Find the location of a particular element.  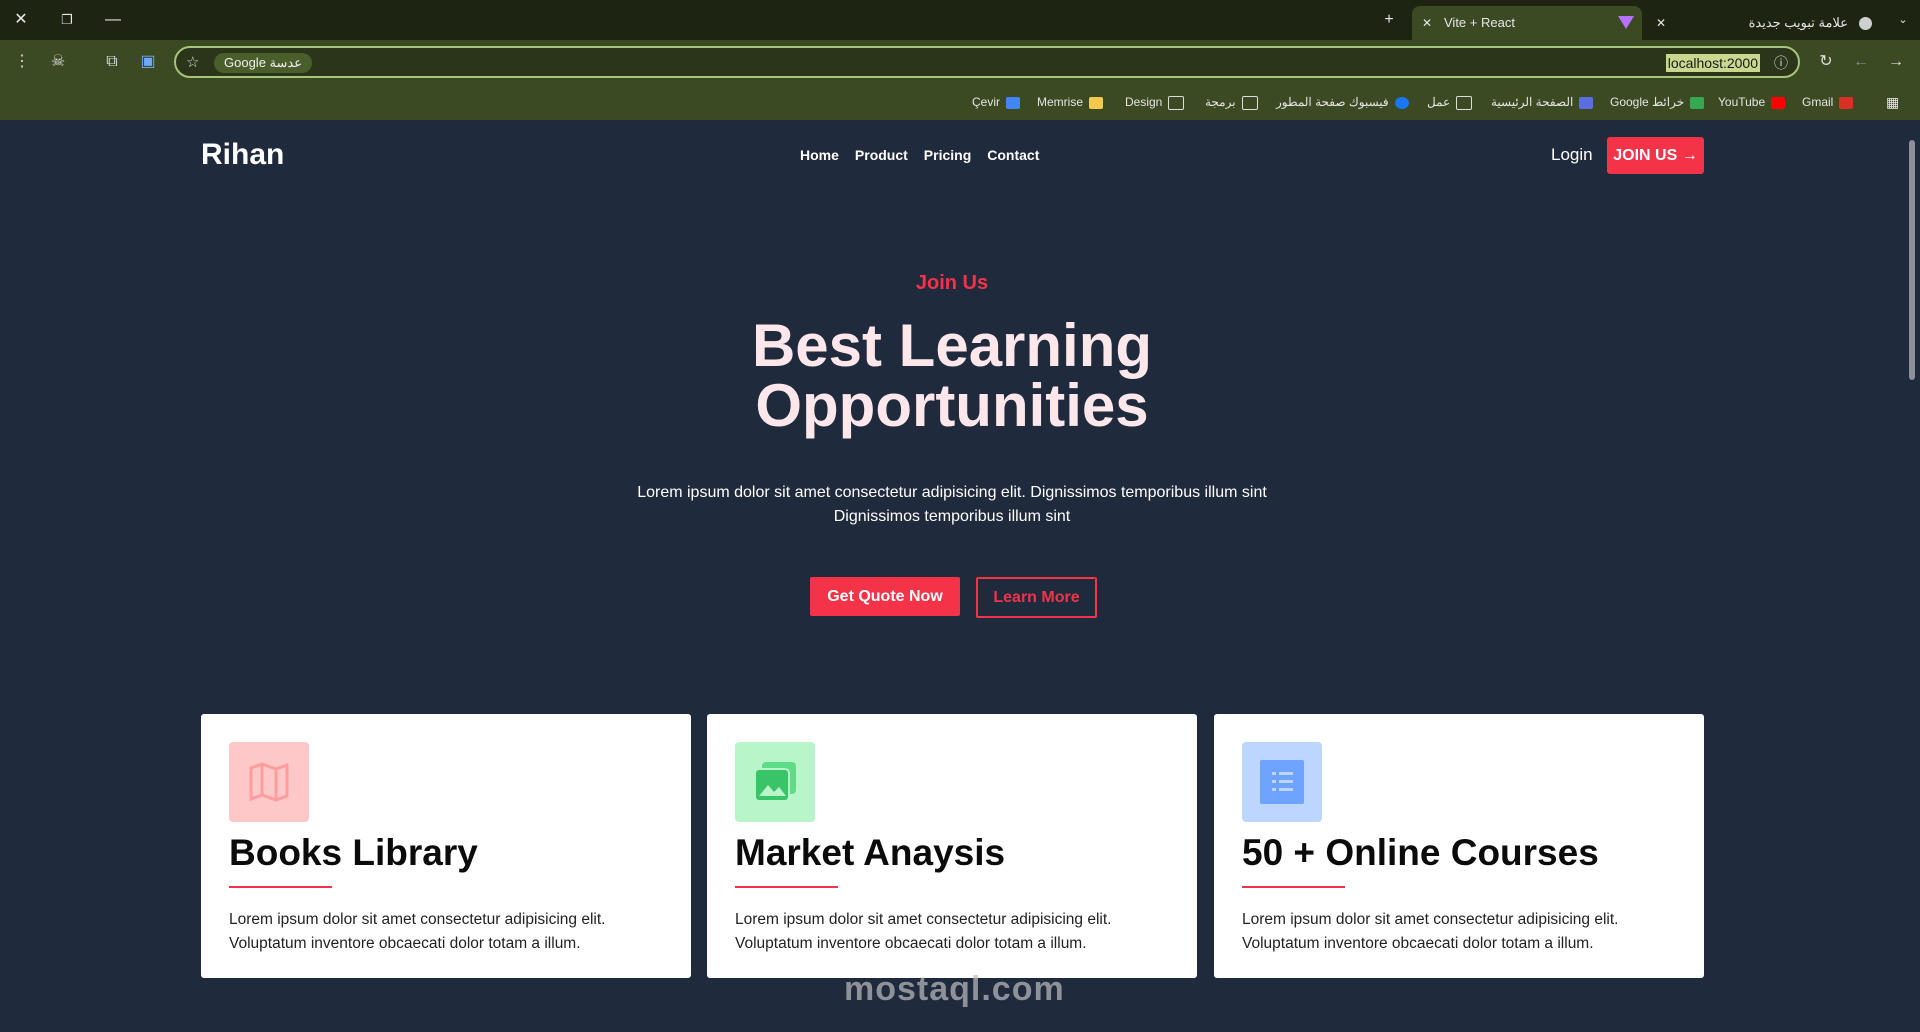

bookmark-programming: برمجة is located at coordinates (1231, 102).